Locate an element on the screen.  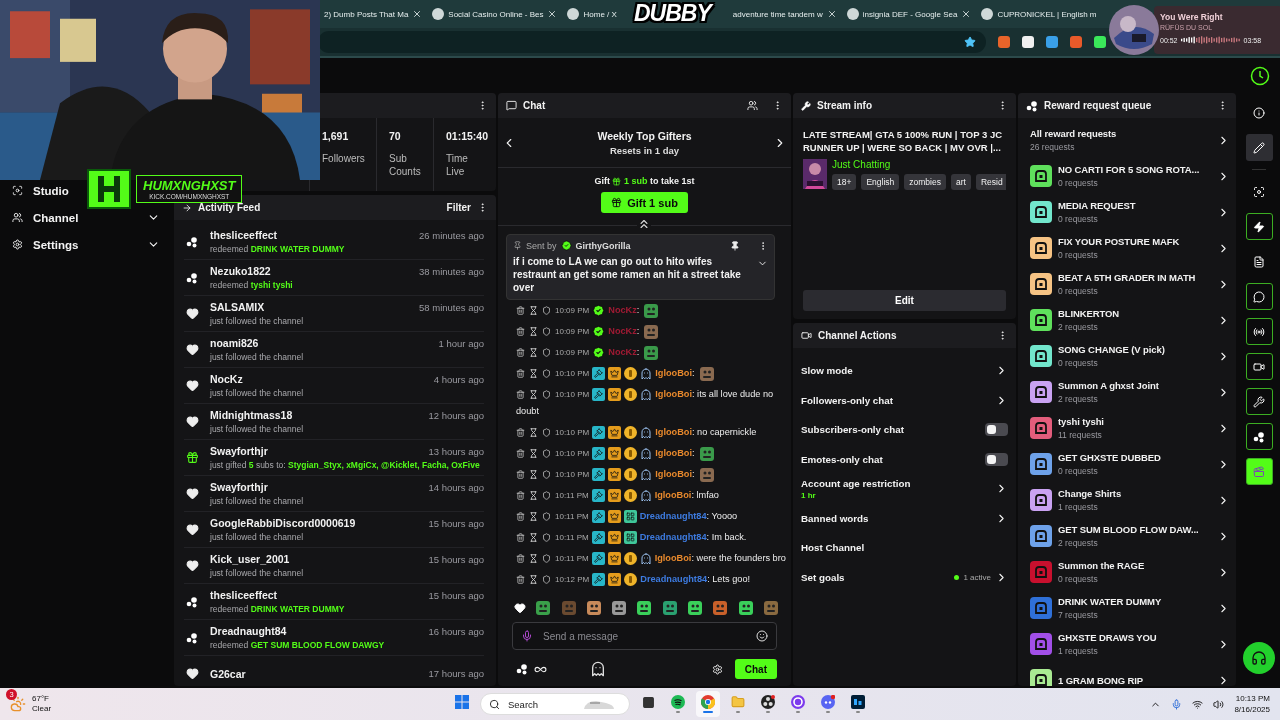
heart-icon is located at coordinates (520, 608).